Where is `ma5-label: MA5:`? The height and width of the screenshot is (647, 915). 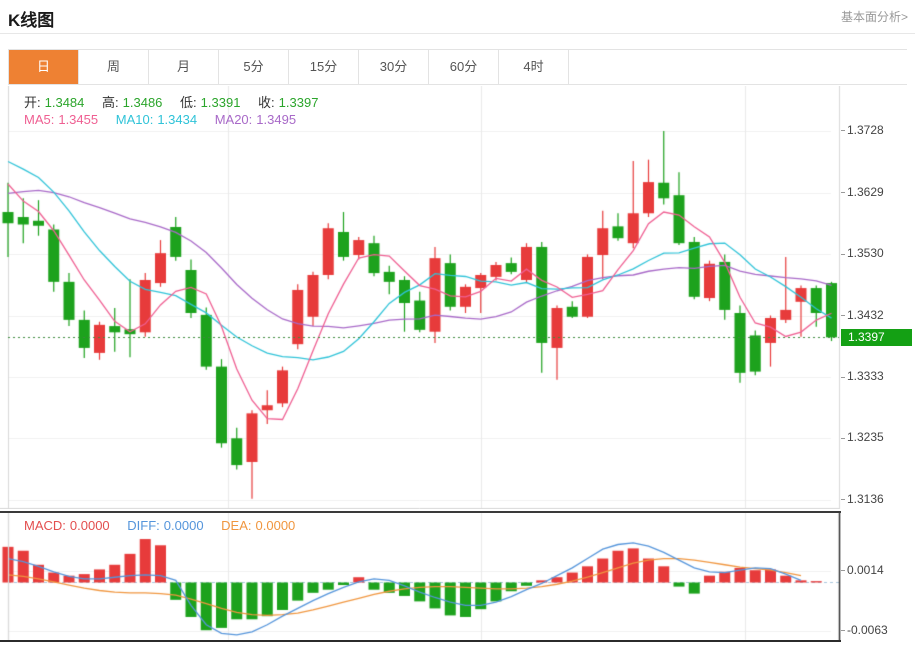 ma5-label: MA5: is located at coordinates (39, 119).